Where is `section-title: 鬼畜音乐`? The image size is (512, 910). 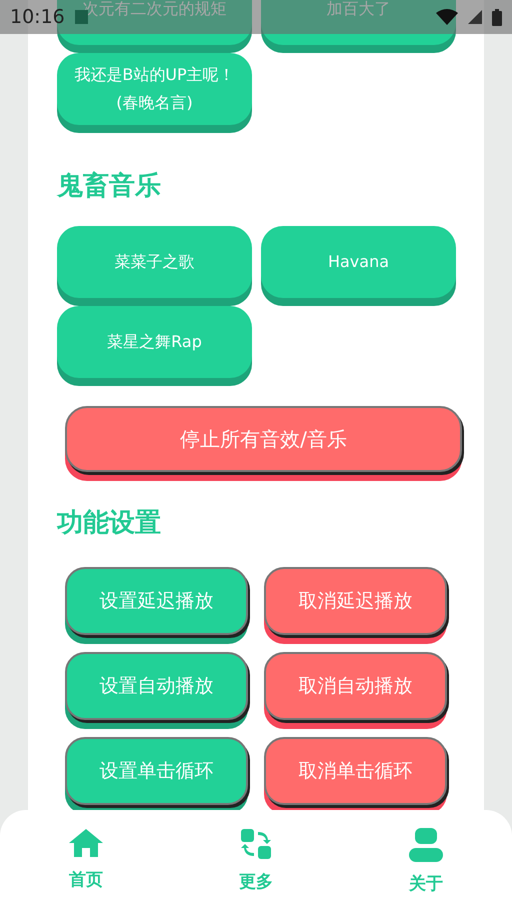 section-title: 鬼畜音乐 is located at coordinates (109, 186).